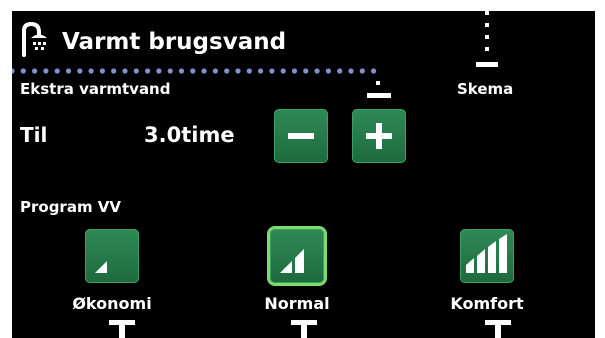 This screenshot has width=605, height=338. I want to click on program-option-normal-label: Normal, so click(297, 303).